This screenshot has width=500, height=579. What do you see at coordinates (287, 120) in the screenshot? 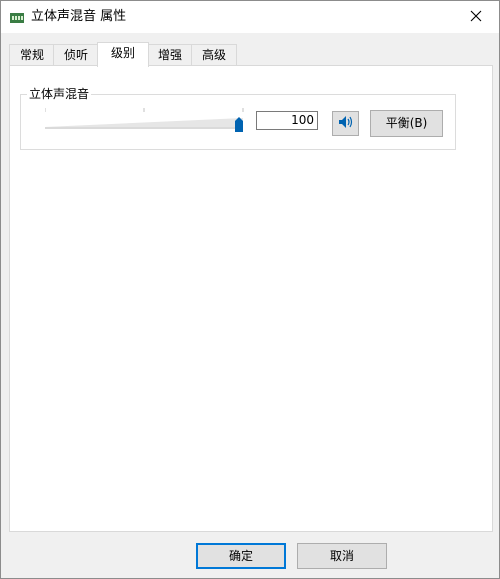
I see `volume-value-field: 100` at bounding box center [287, 120].